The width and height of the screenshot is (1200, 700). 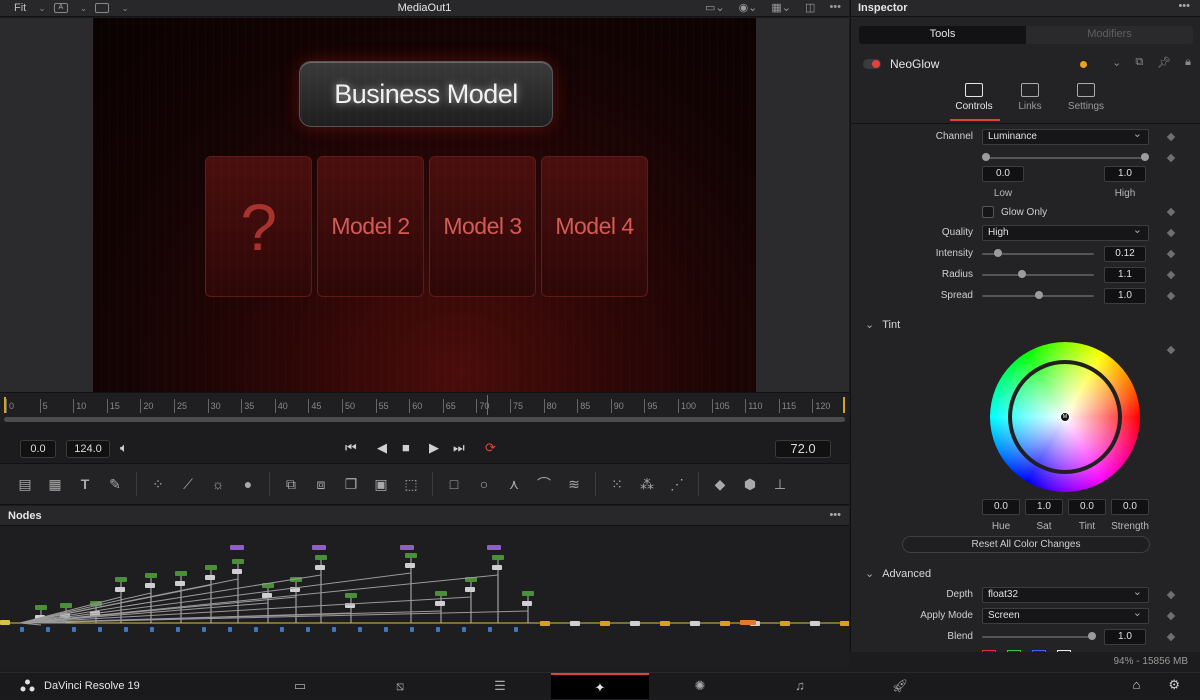 I want to click on image-plane-tool-icon: ▦, so click(x=55, y=484).